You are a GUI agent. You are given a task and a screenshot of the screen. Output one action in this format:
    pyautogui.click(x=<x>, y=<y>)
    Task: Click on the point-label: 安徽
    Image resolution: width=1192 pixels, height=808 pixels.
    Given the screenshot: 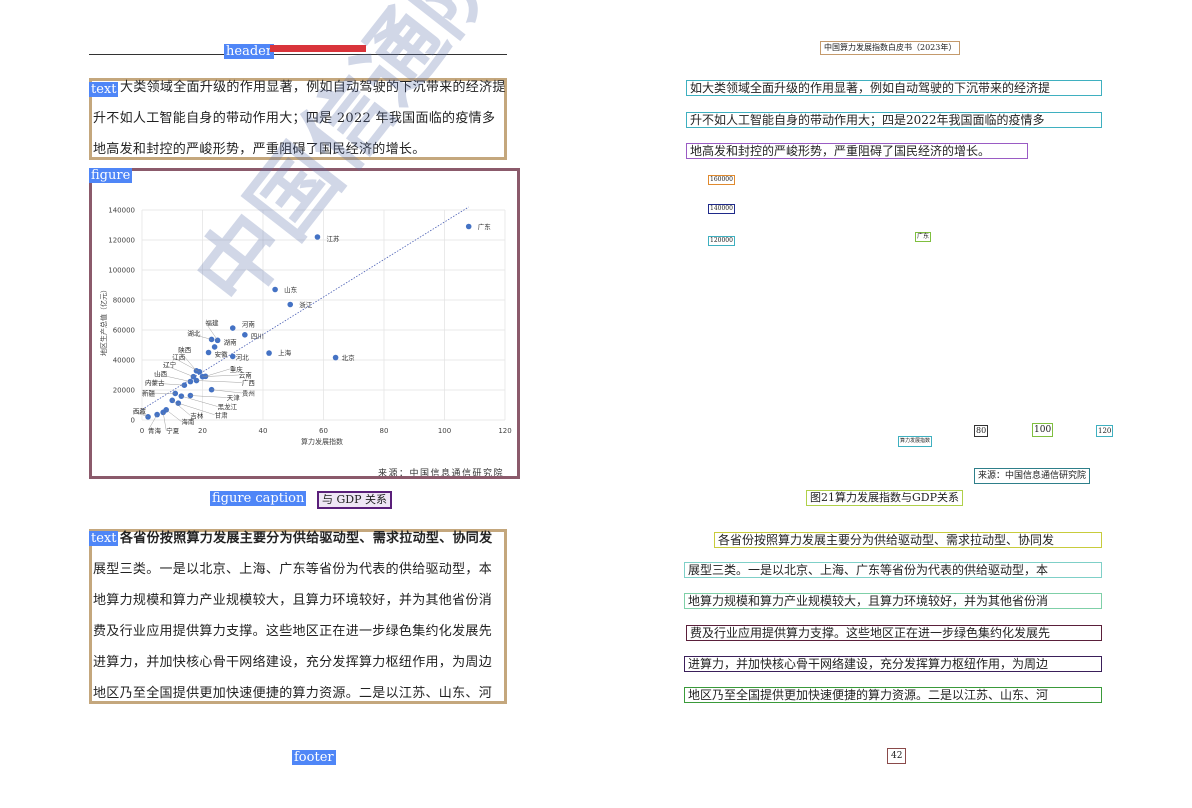 What is the action you would take?
    pyautogui.click(x=222, y=354)
    